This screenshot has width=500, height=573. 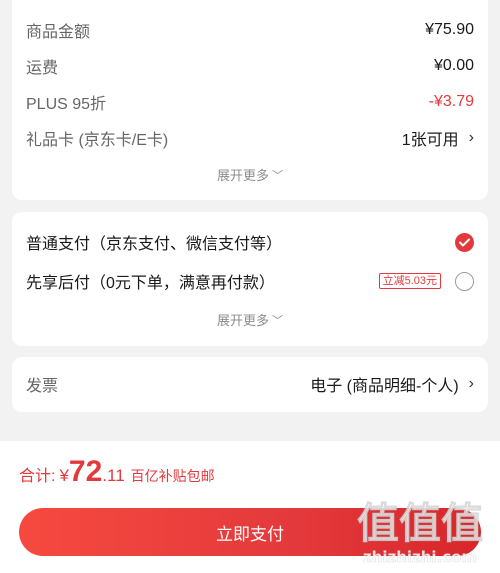 I want to click on payment-expand-more: 展开更多 ﹀, so click(x=250, y=319).